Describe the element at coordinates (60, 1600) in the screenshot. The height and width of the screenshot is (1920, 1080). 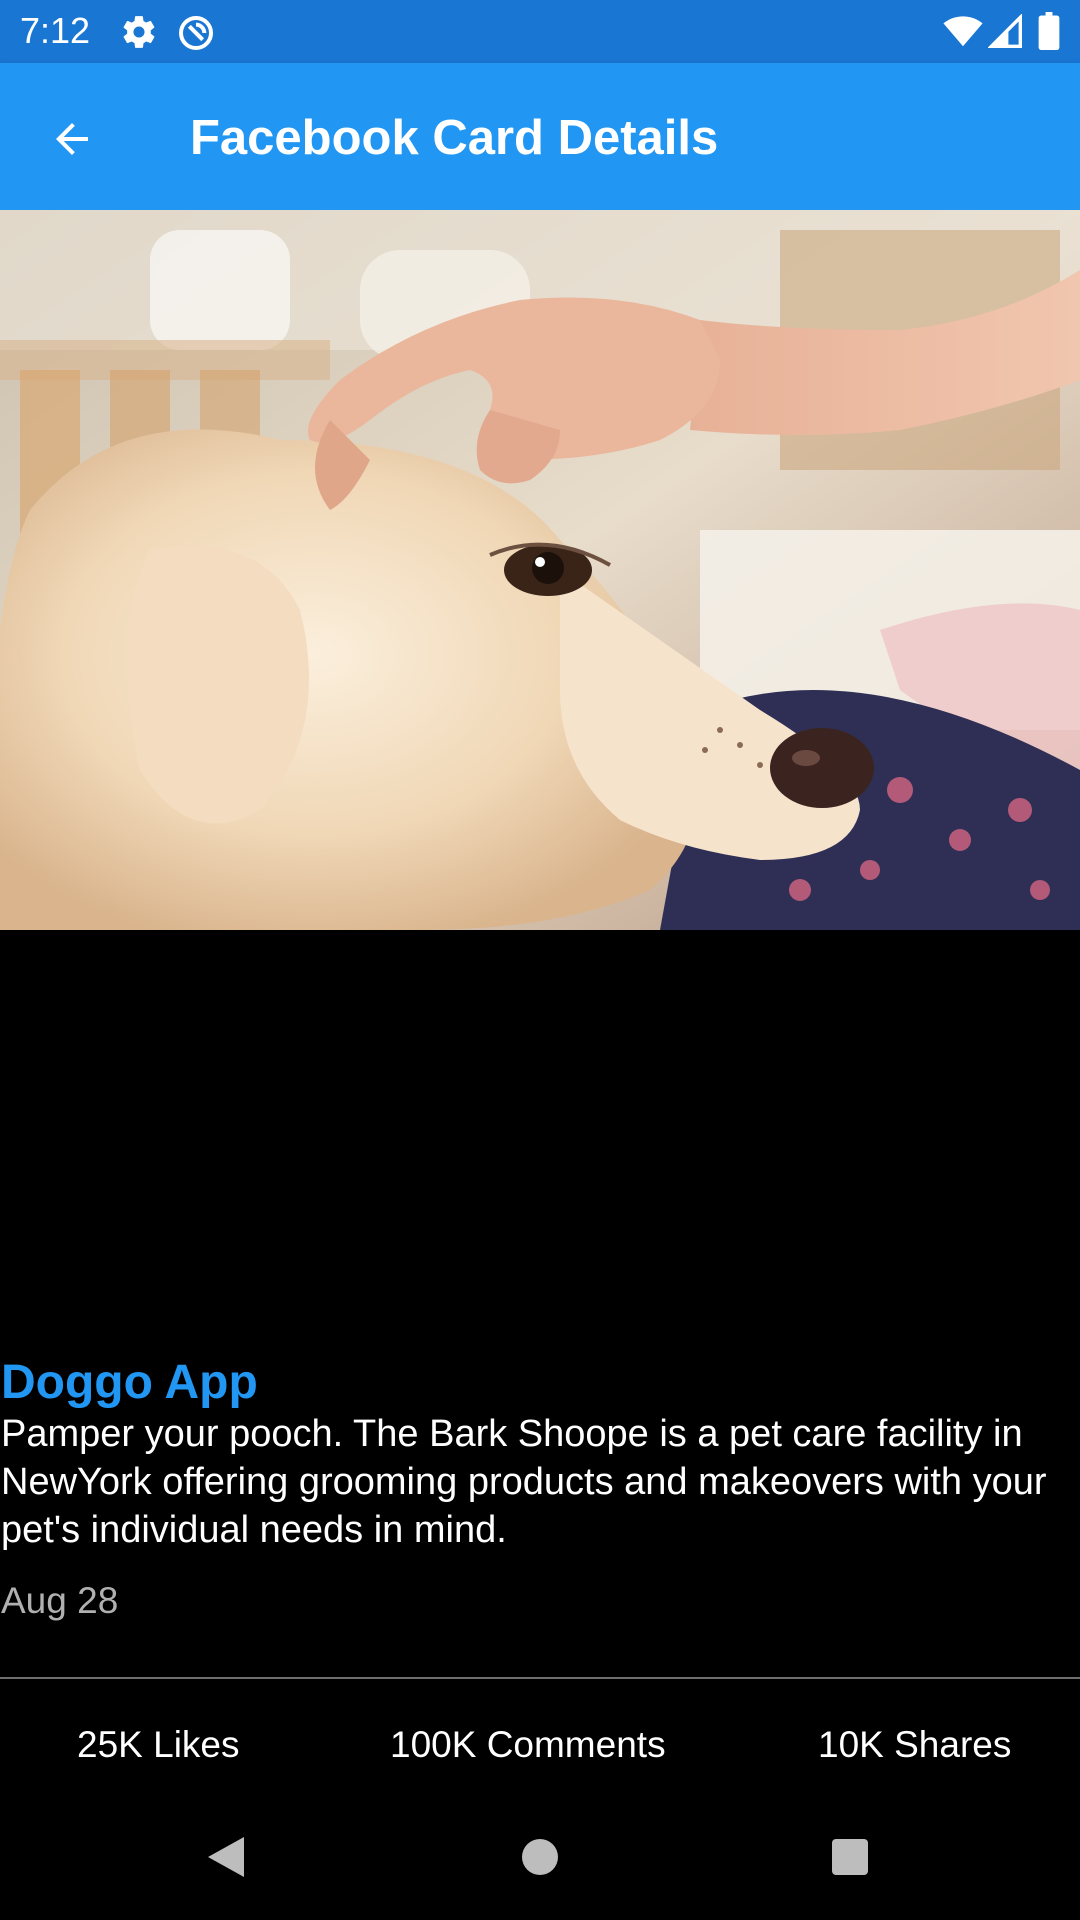
I see `card-date: Aug 28` at that location.